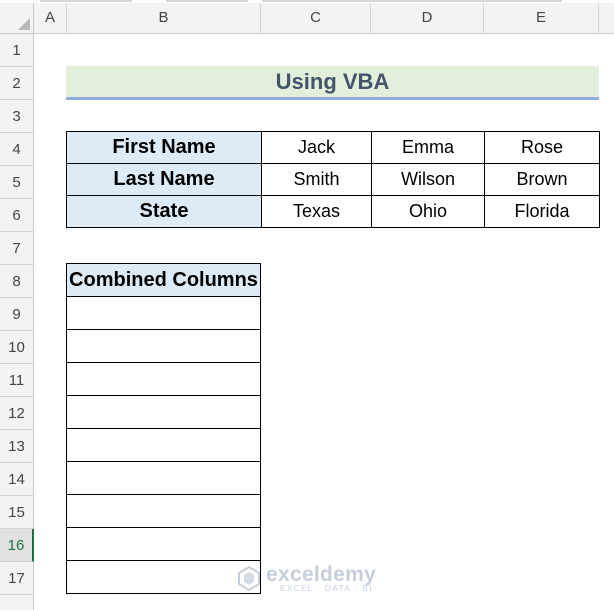 Image resolution: width=614 pixels, height=610 pixels. Describe the element at coordinates (542, 179) in the screenshot. I see `table-cell: Brown` at that location.